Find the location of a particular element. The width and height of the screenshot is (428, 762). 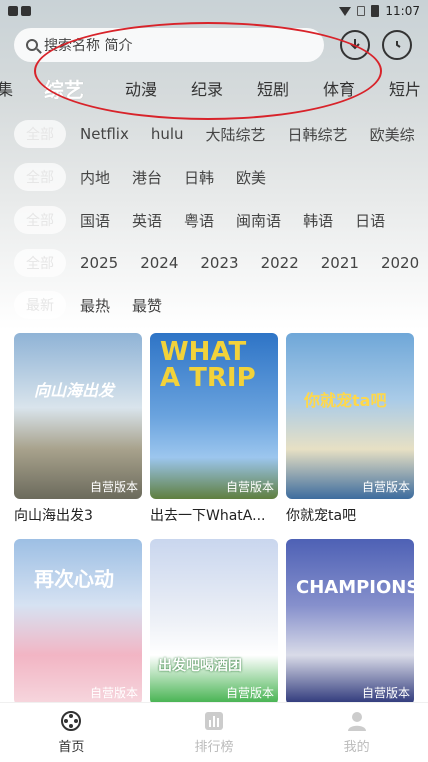

poster-title-art: 向山海出发 is located at coordinates (74, 390).